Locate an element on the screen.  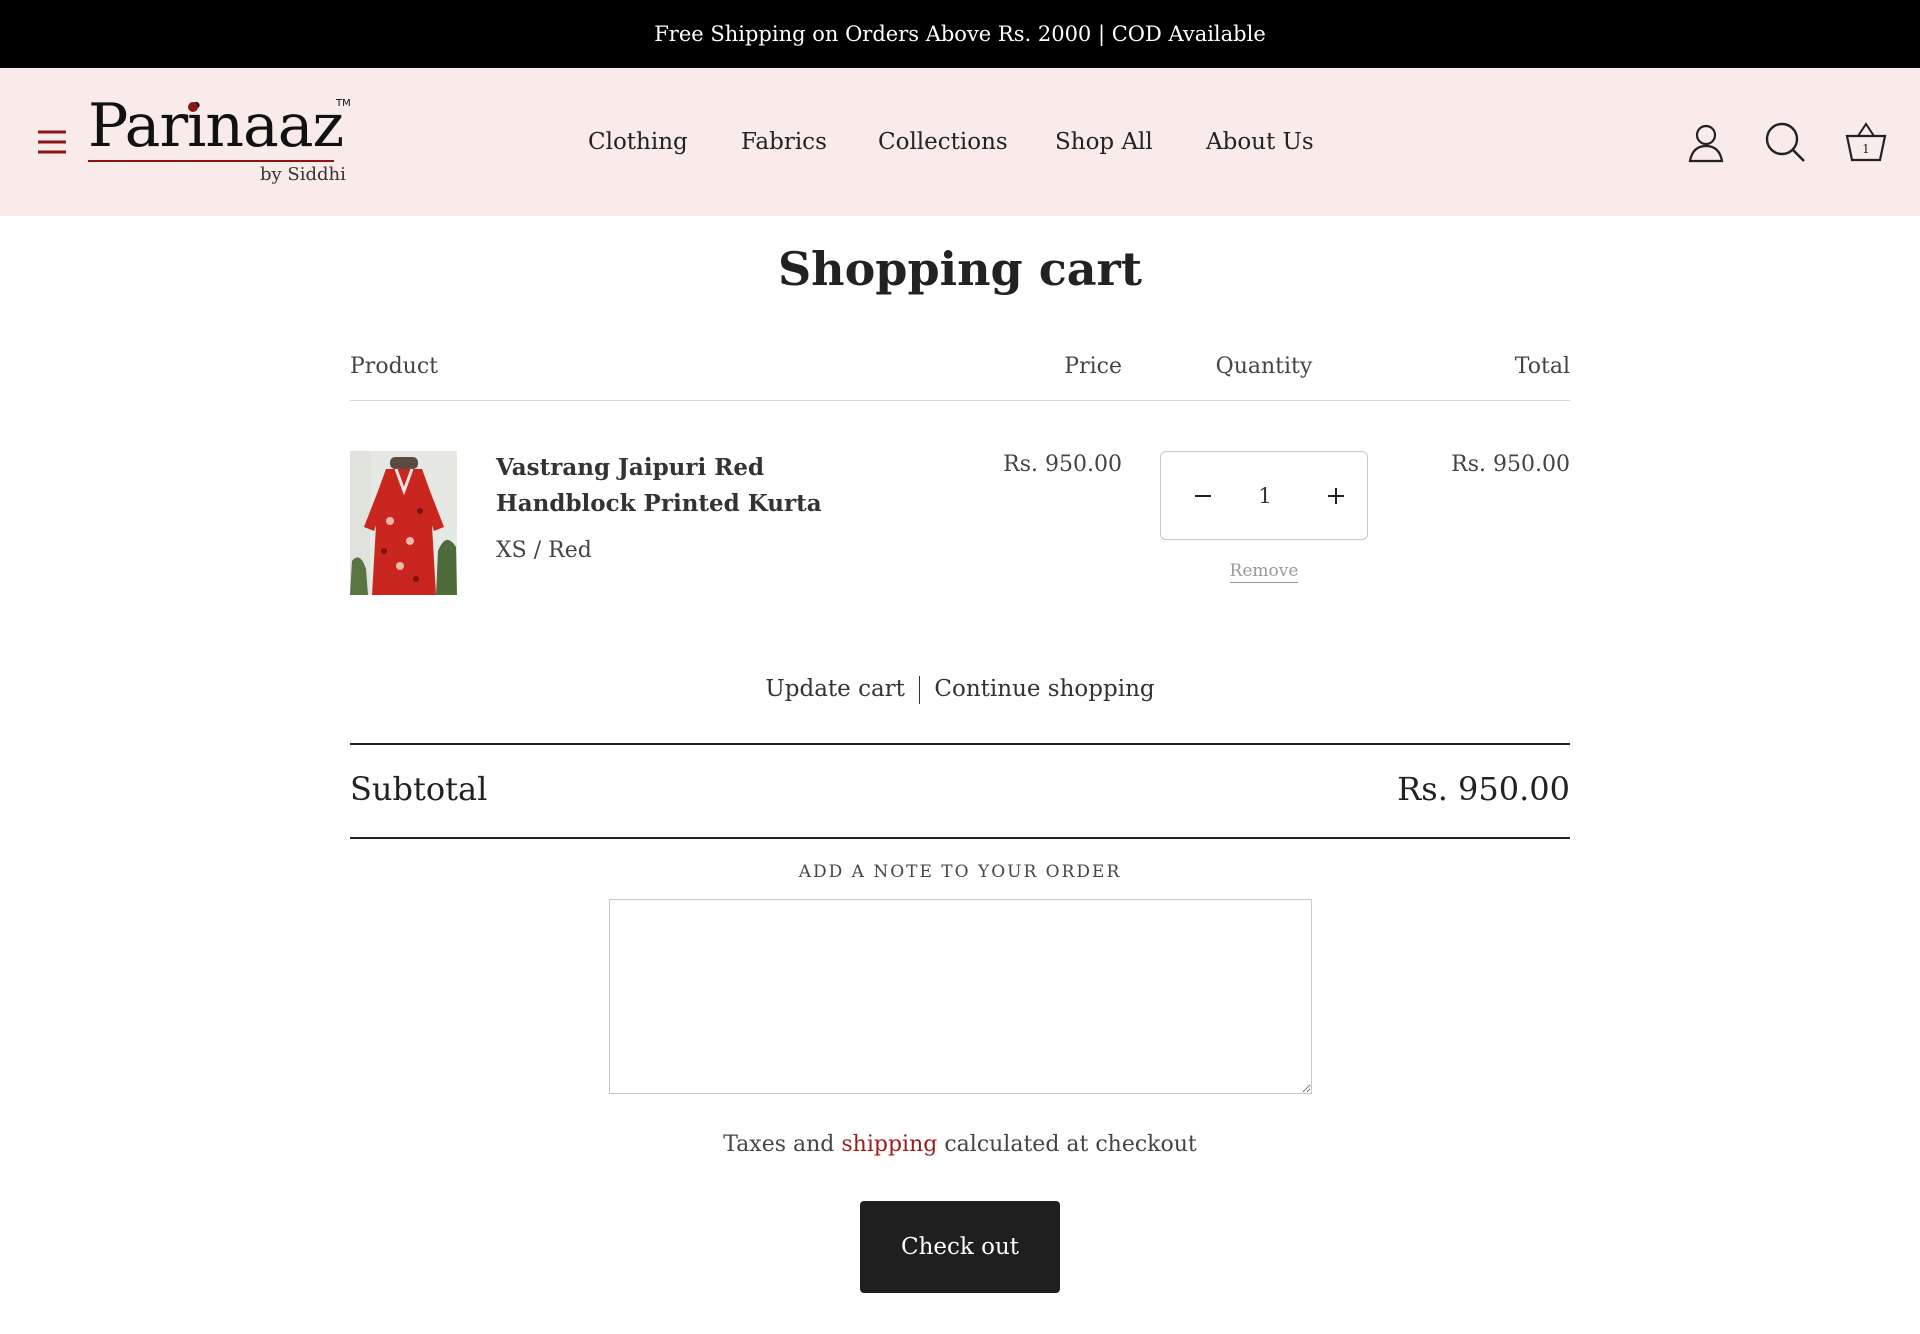
remove-label: Remove is located at coordinates (1264, 572).